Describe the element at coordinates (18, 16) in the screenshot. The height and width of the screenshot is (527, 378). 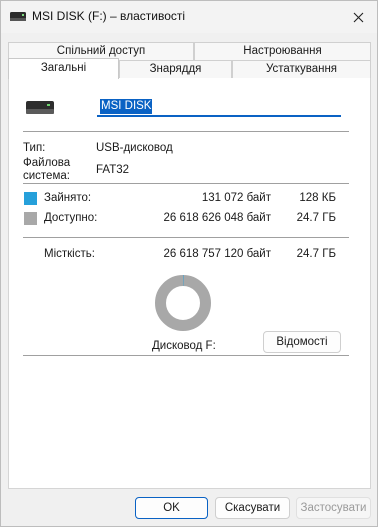
I see `drive-icon` at that location.